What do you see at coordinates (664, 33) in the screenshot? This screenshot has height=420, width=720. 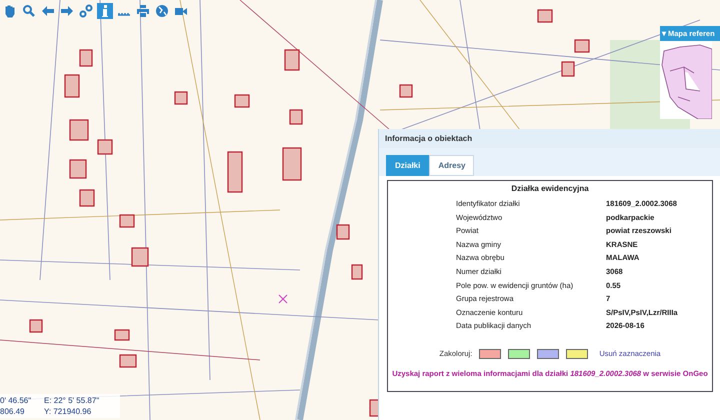 I see `caret-icon: ▾` at bounding box center [664, 33].